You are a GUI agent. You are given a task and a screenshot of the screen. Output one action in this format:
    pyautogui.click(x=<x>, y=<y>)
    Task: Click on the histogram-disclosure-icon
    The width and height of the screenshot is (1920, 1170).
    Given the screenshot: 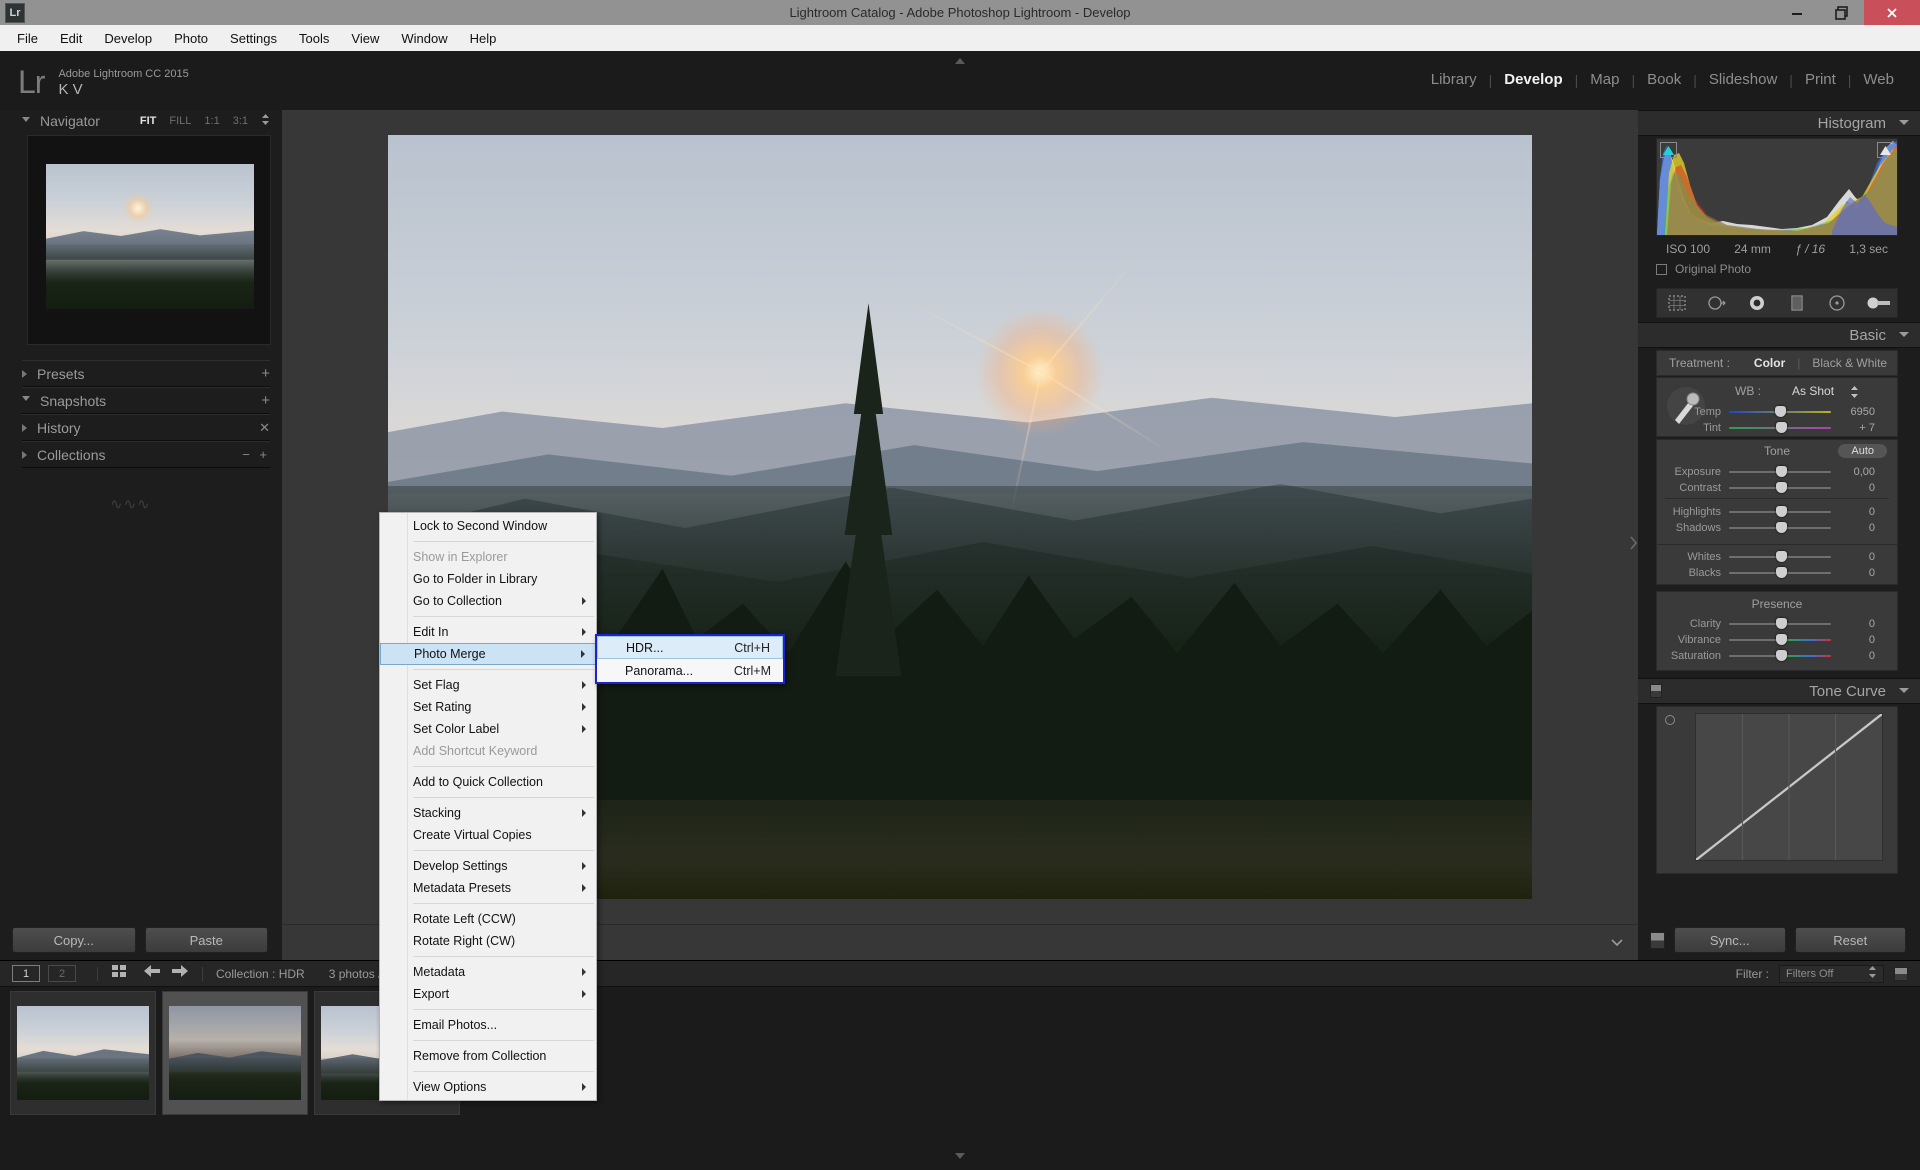 What is the action you would take?
    pyautogui.click(x=1904, y=123)
    